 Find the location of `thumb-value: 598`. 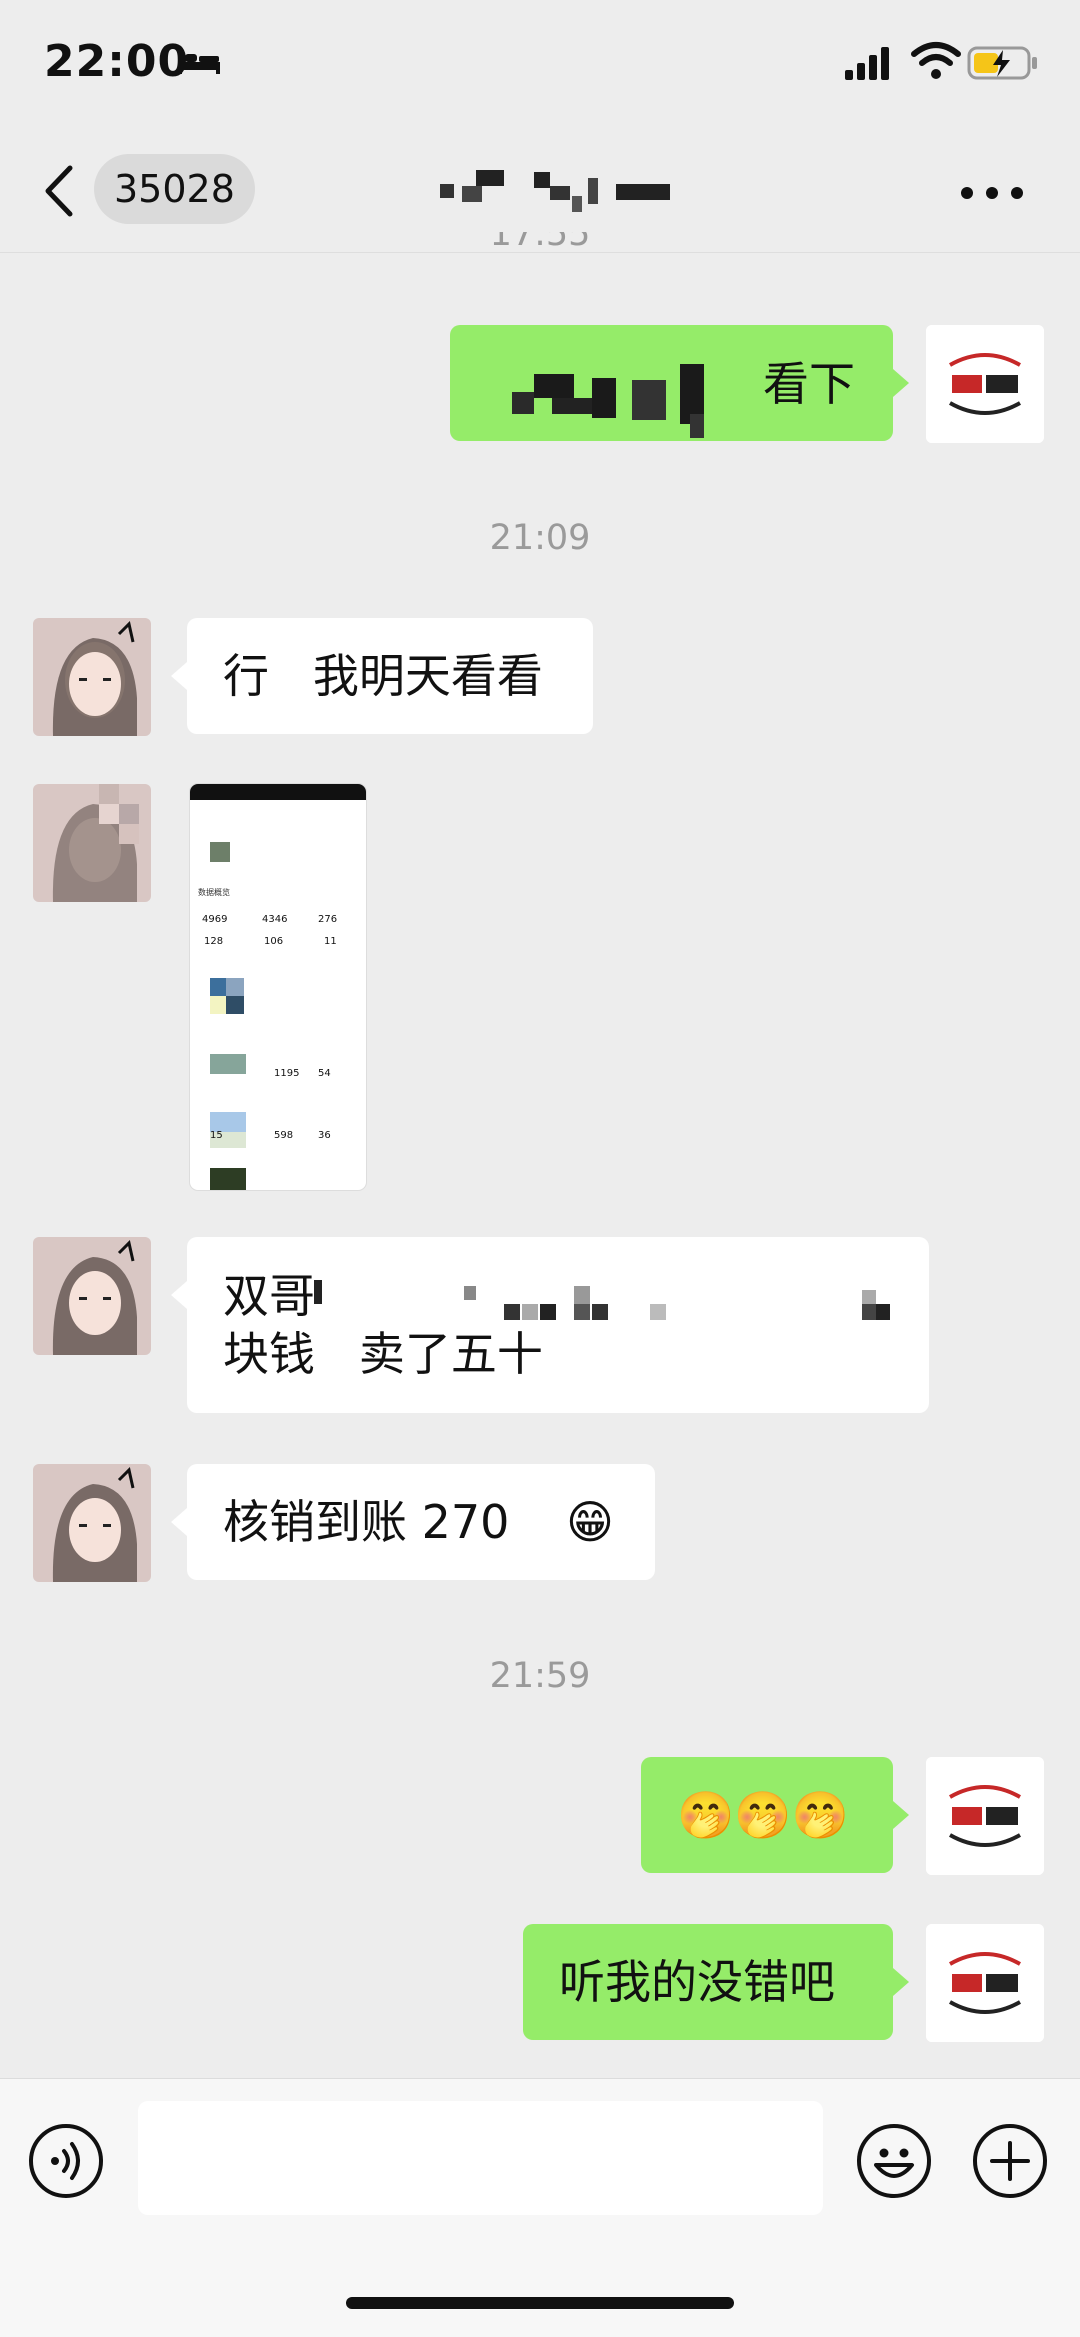

thumb-value: 598 is located at coordinates (284, 1135).